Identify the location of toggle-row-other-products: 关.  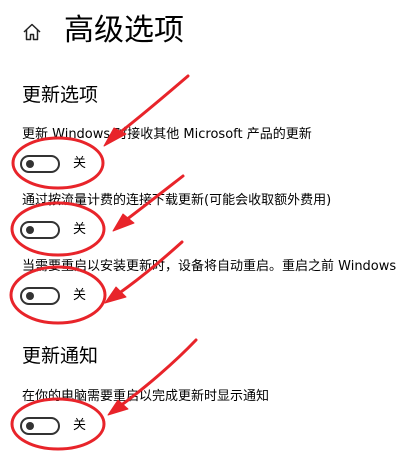
(53, 164).